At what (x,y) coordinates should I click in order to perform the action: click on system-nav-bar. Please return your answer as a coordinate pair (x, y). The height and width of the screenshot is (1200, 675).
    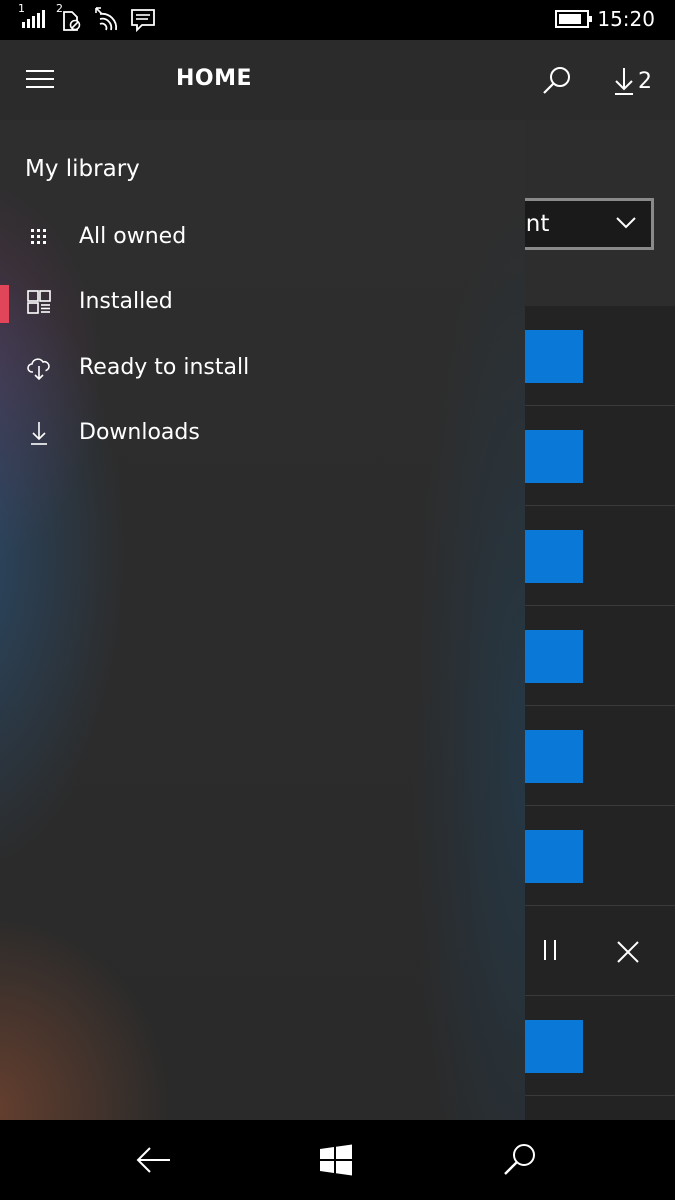
    Looking at the image, I should click on (337, 1160).